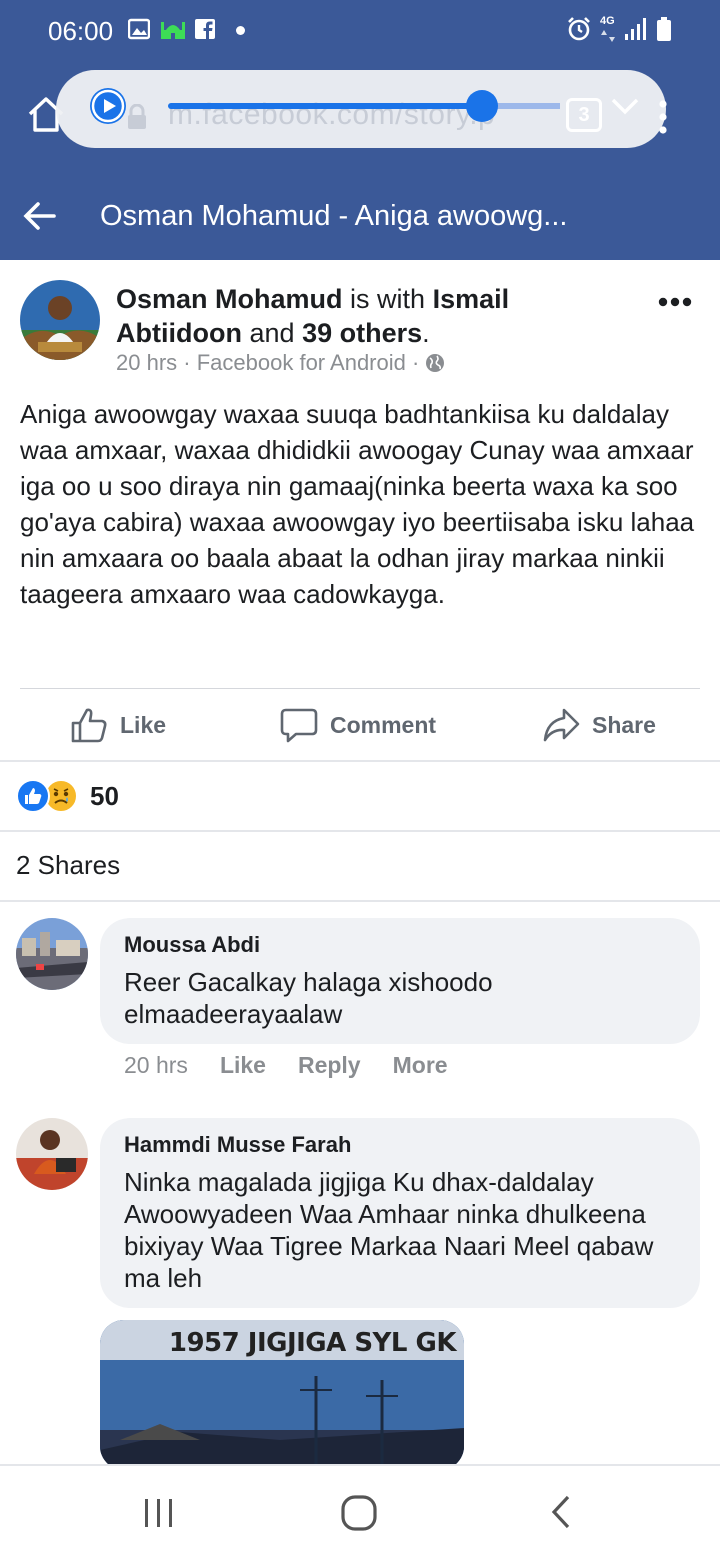 The width and height of the screenshot is (720, 1560). What do you see at coordinates (625, 106) in the screenshot?
I see `chevron-down-icon` at bounding box center [625, 106].